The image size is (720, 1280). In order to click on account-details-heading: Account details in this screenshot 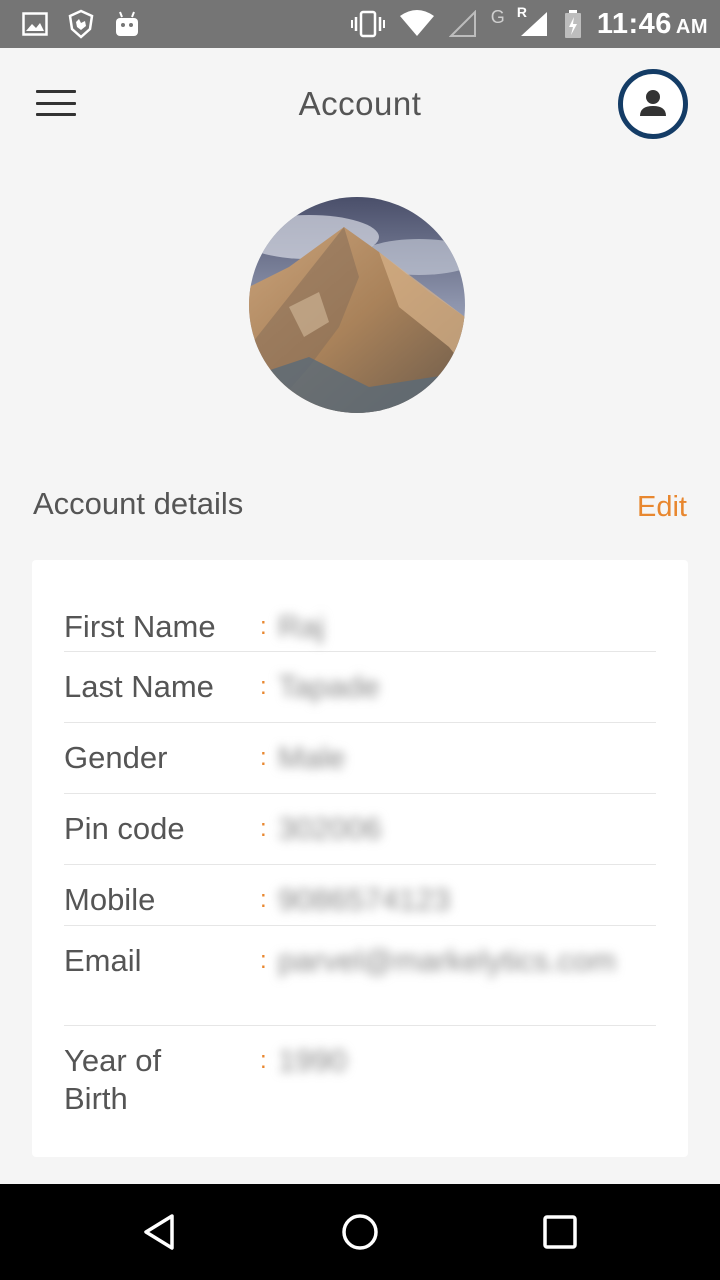, I will do `click(138, 503)`.